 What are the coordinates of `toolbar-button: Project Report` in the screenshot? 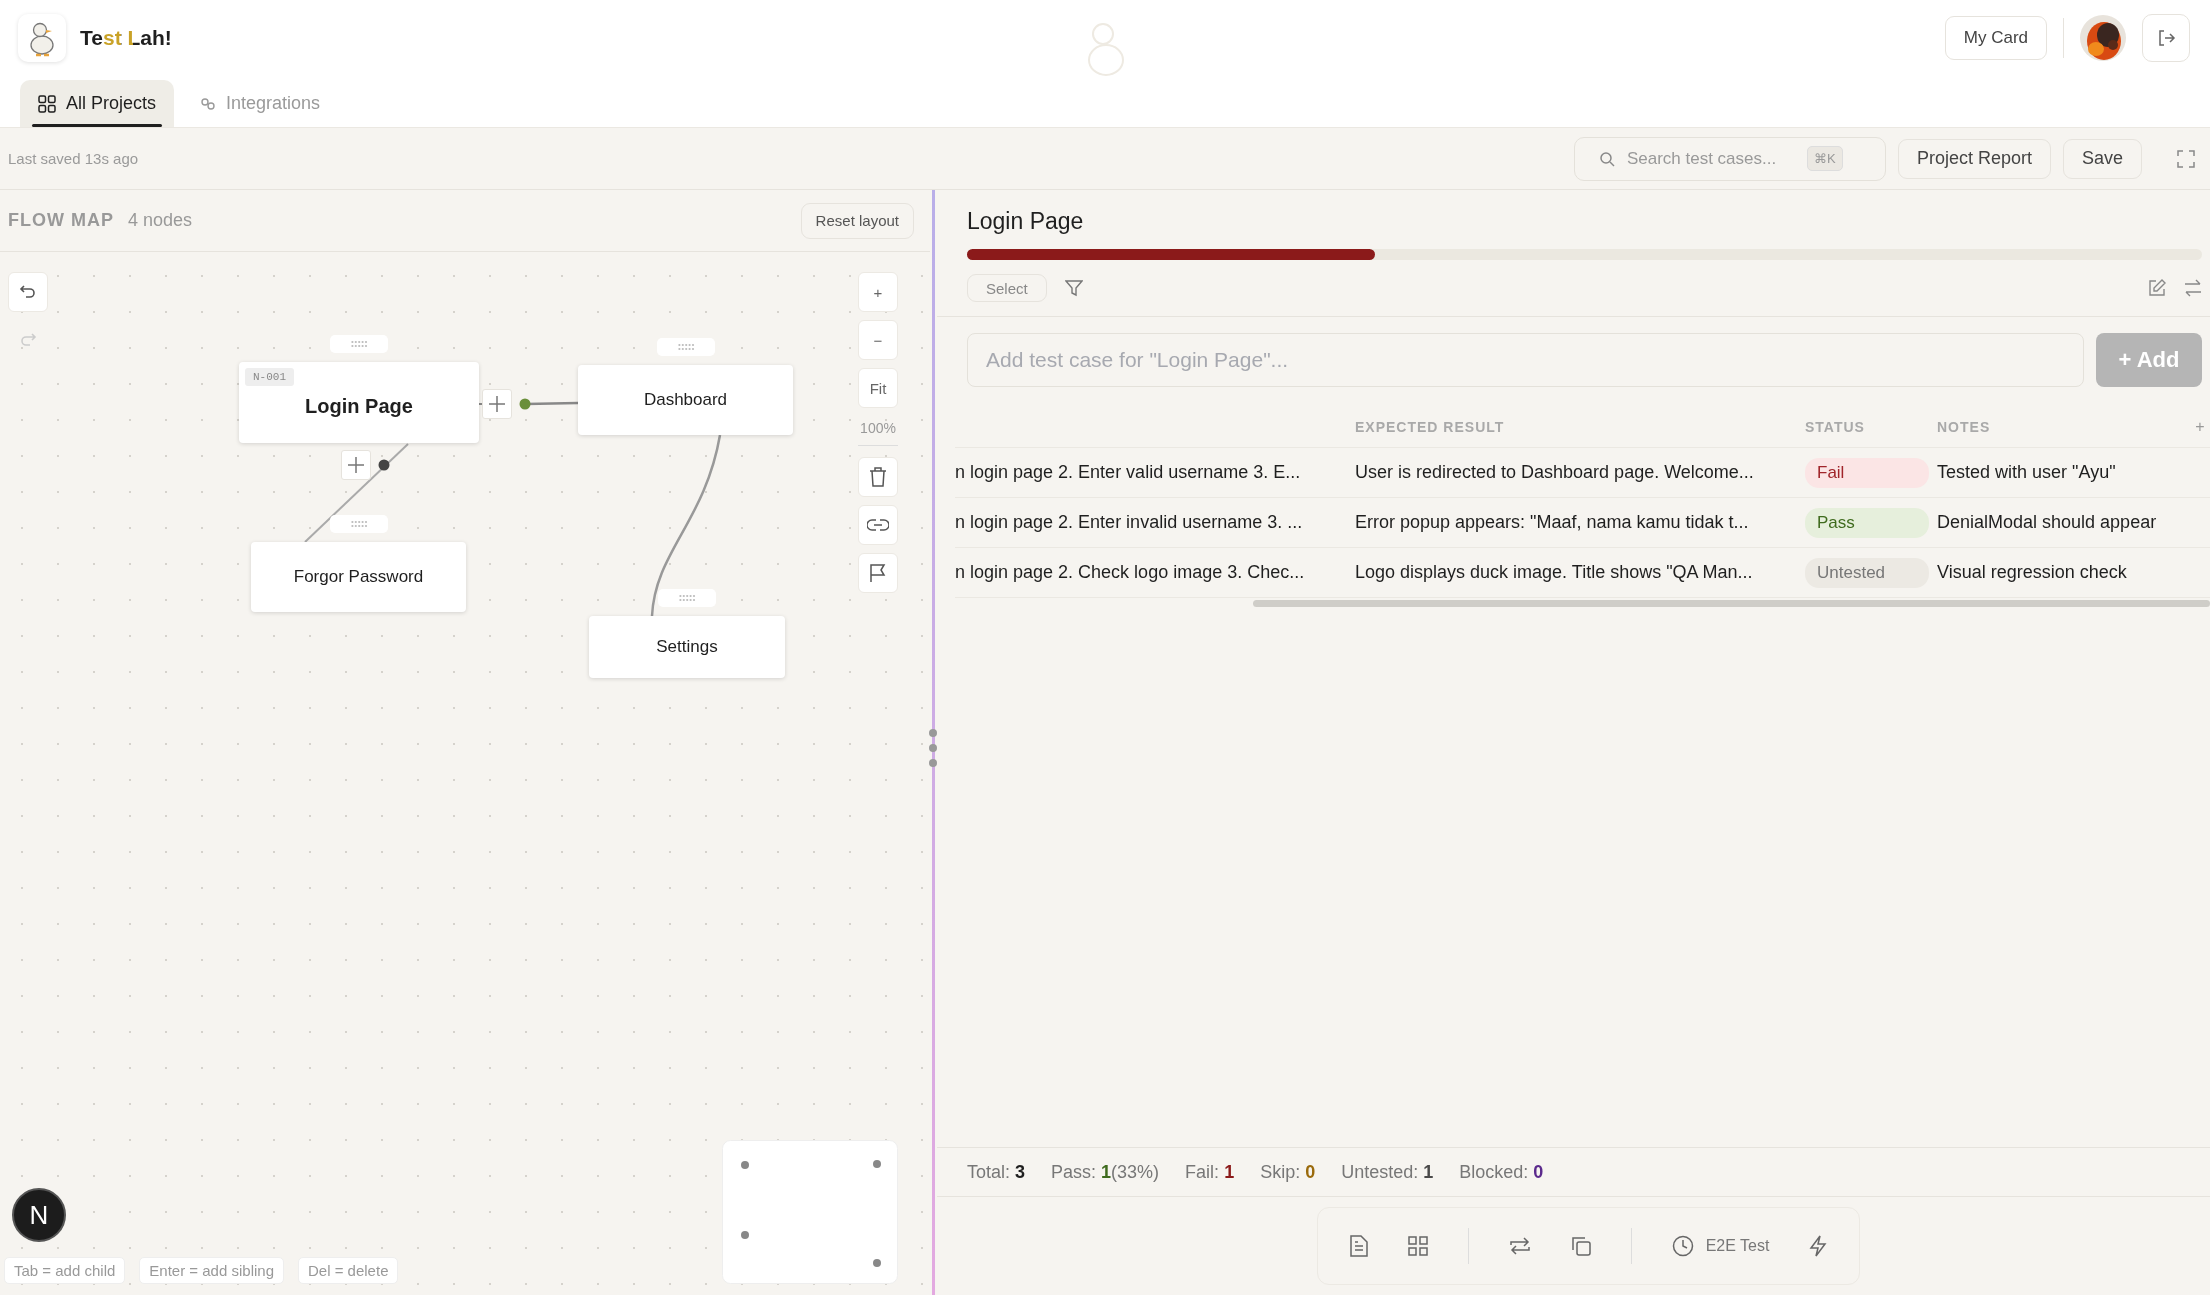 It's located at (1974, 158).